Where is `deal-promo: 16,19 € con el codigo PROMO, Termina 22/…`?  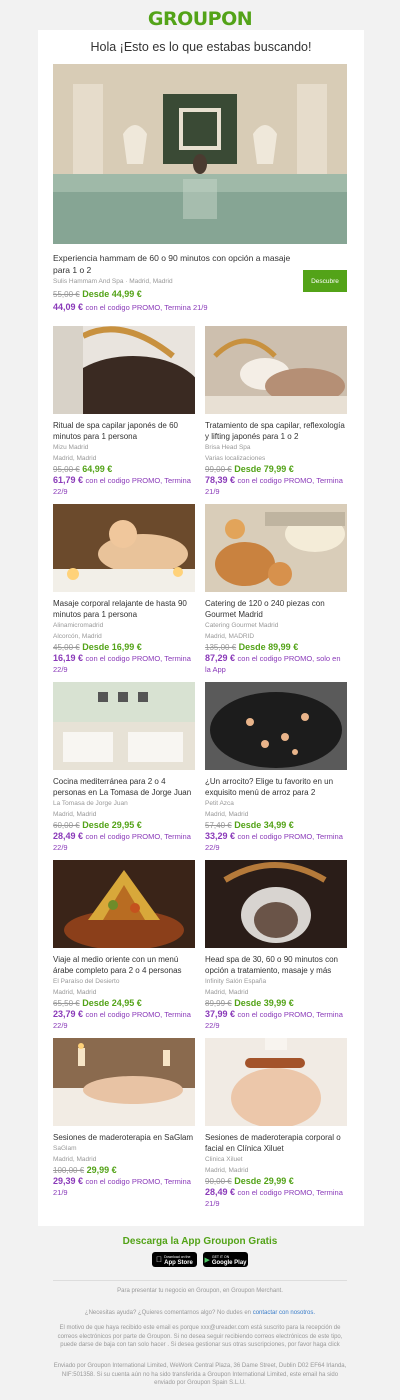
deal-promo: 16,19 € con el codigo PROMO, Termina 22/… is located at coordinates (122, 663).